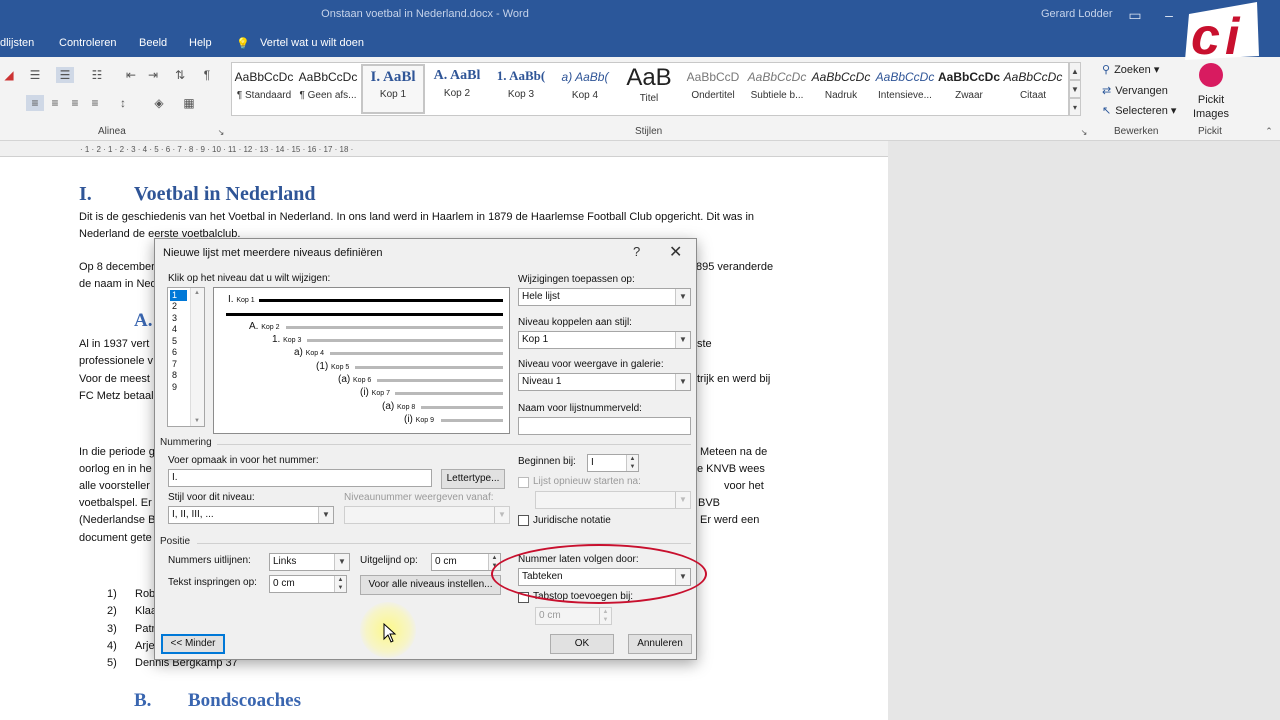 The image size is (1280, 720). What do you see at coordinates (733, 379) in the screenshot?
I see `paragraph-3-right-3: trijk en werd bij` at bounding box center [733, 379].